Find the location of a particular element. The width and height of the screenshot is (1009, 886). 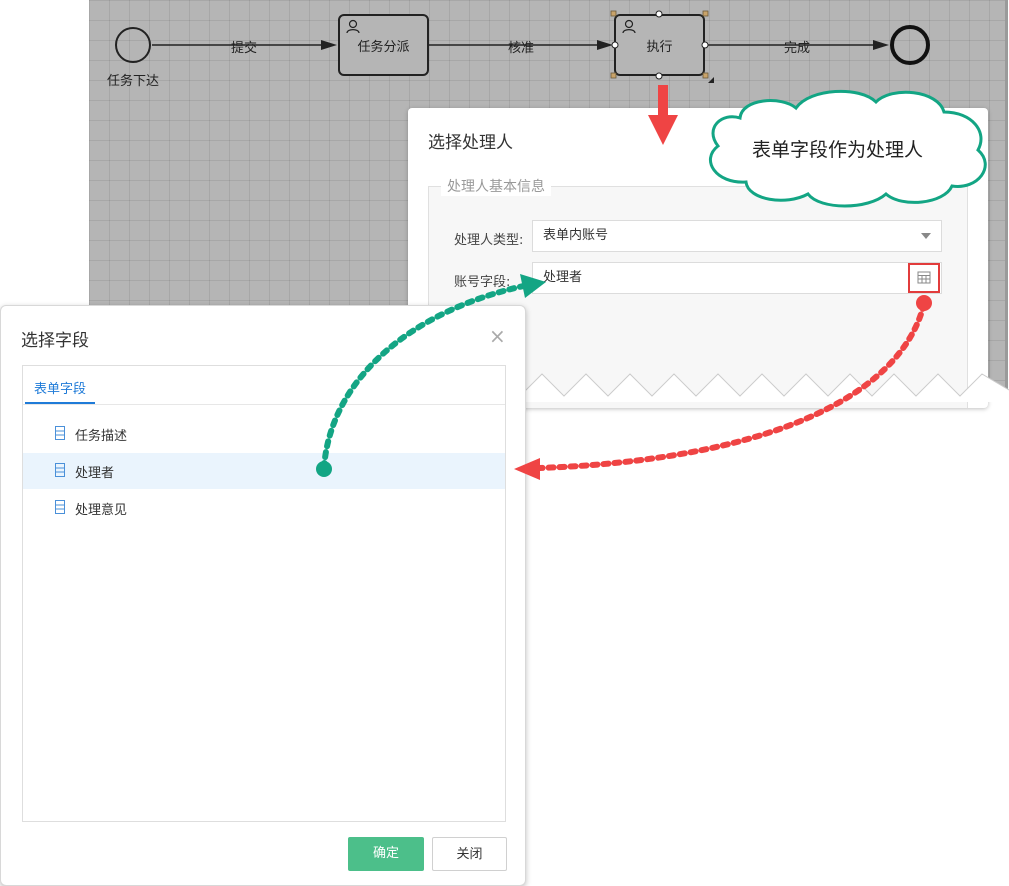

fieldset-legend: 处理人基本信息 is located at coordinates (496, 186).